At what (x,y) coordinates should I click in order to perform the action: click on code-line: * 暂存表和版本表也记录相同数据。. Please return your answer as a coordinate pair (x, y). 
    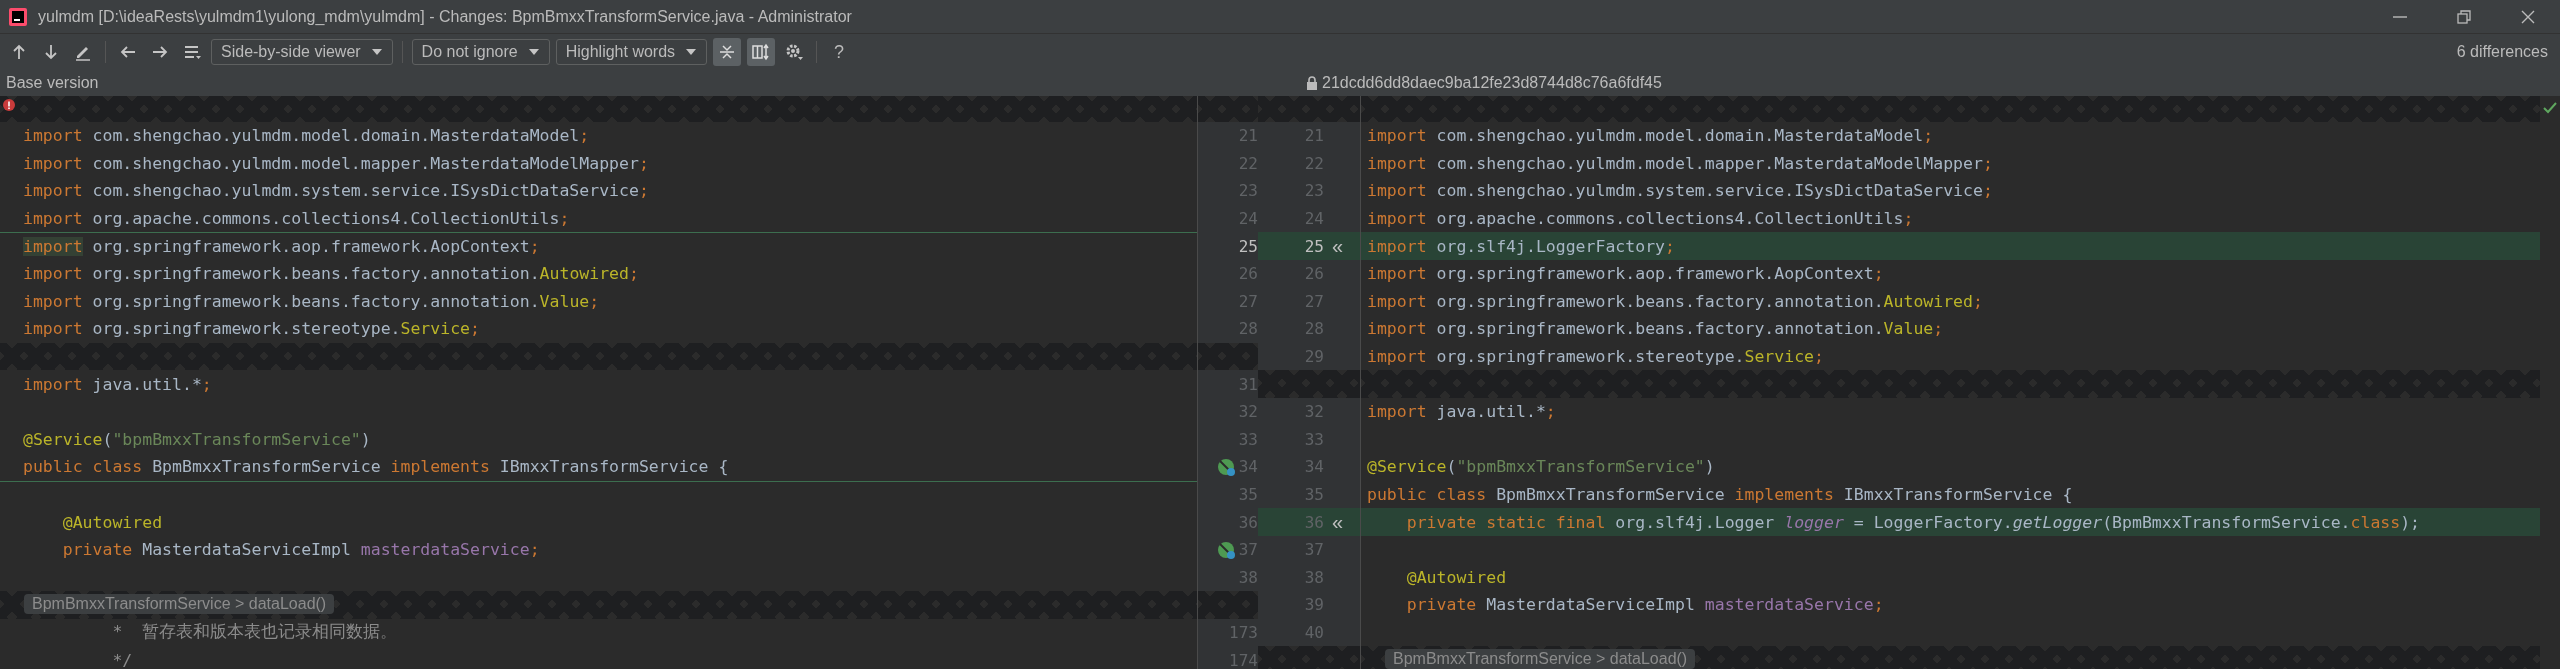
    Looking at the image, I should click on (254, 632).